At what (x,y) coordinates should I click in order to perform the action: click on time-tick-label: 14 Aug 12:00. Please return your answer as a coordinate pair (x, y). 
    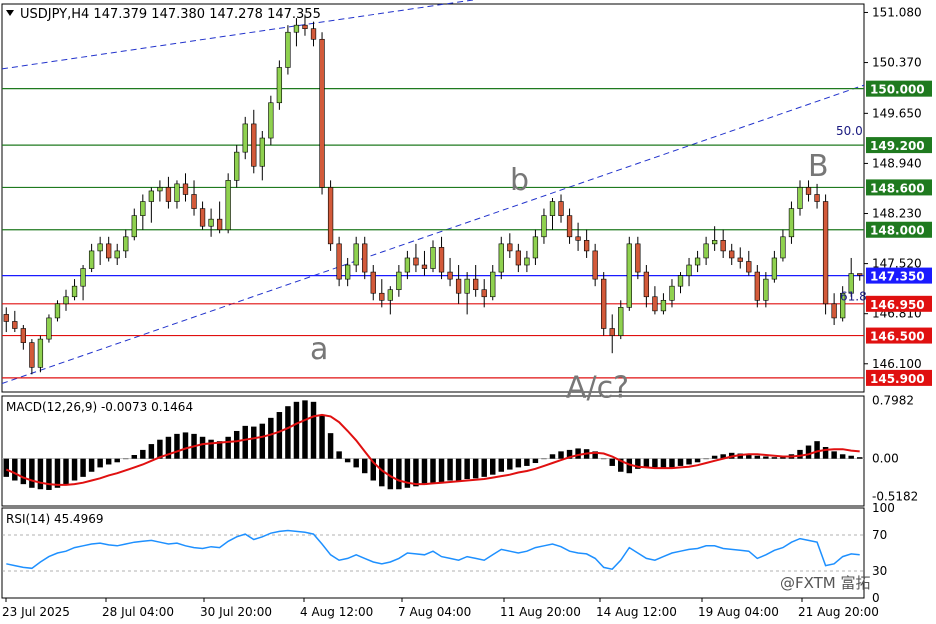
    Looking at the image, I should click on (636, 612).